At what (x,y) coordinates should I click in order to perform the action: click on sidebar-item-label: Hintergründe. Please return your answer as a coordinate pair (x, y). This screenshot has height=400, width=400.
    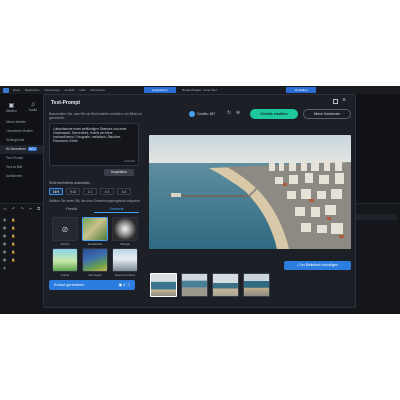
    Looking at the image, I should click on (15, 140).